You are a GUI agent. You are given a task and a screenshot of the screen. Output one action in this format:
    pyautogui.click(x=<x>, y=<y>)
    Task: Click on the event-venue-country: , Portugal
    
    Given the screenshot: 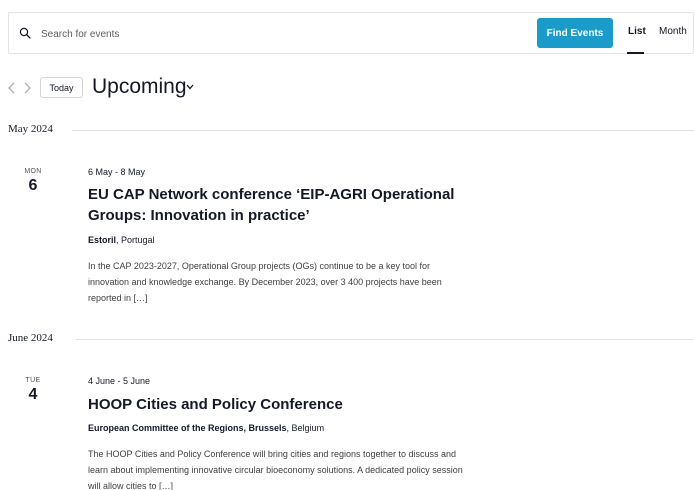 What is the action you would take?
    pyautogui.click(x=135, y=240)
    